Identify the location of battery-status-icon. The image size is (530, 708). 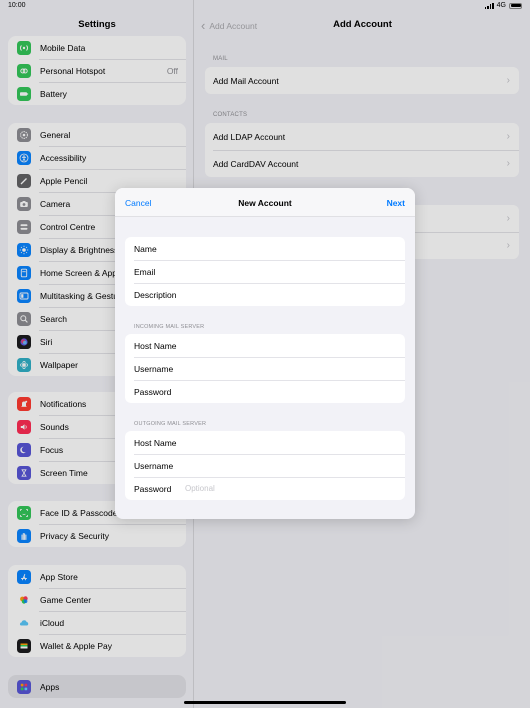
(515, 5).